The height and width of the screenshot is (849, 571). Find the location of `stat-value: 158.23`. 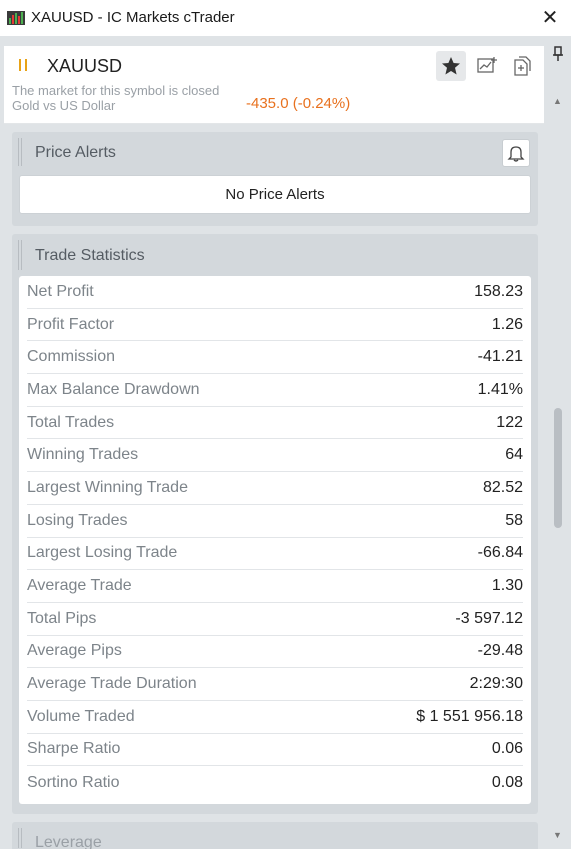

stat-value: 158.23 is located at coordinates (498, 291).